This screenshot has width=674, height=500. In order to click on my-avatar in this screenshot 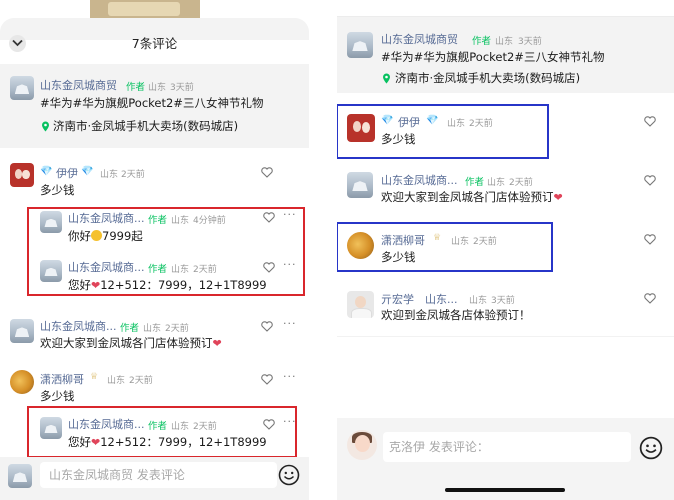, I will do `click(20, 476)`.